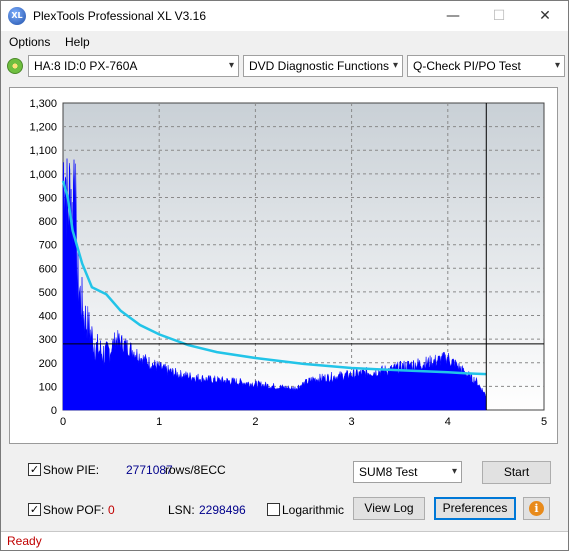 This screenshot has height=551, width=569. Describe the element at coordinates (453, 16) in the screenshot. I see `minimize-button: —` at that location.